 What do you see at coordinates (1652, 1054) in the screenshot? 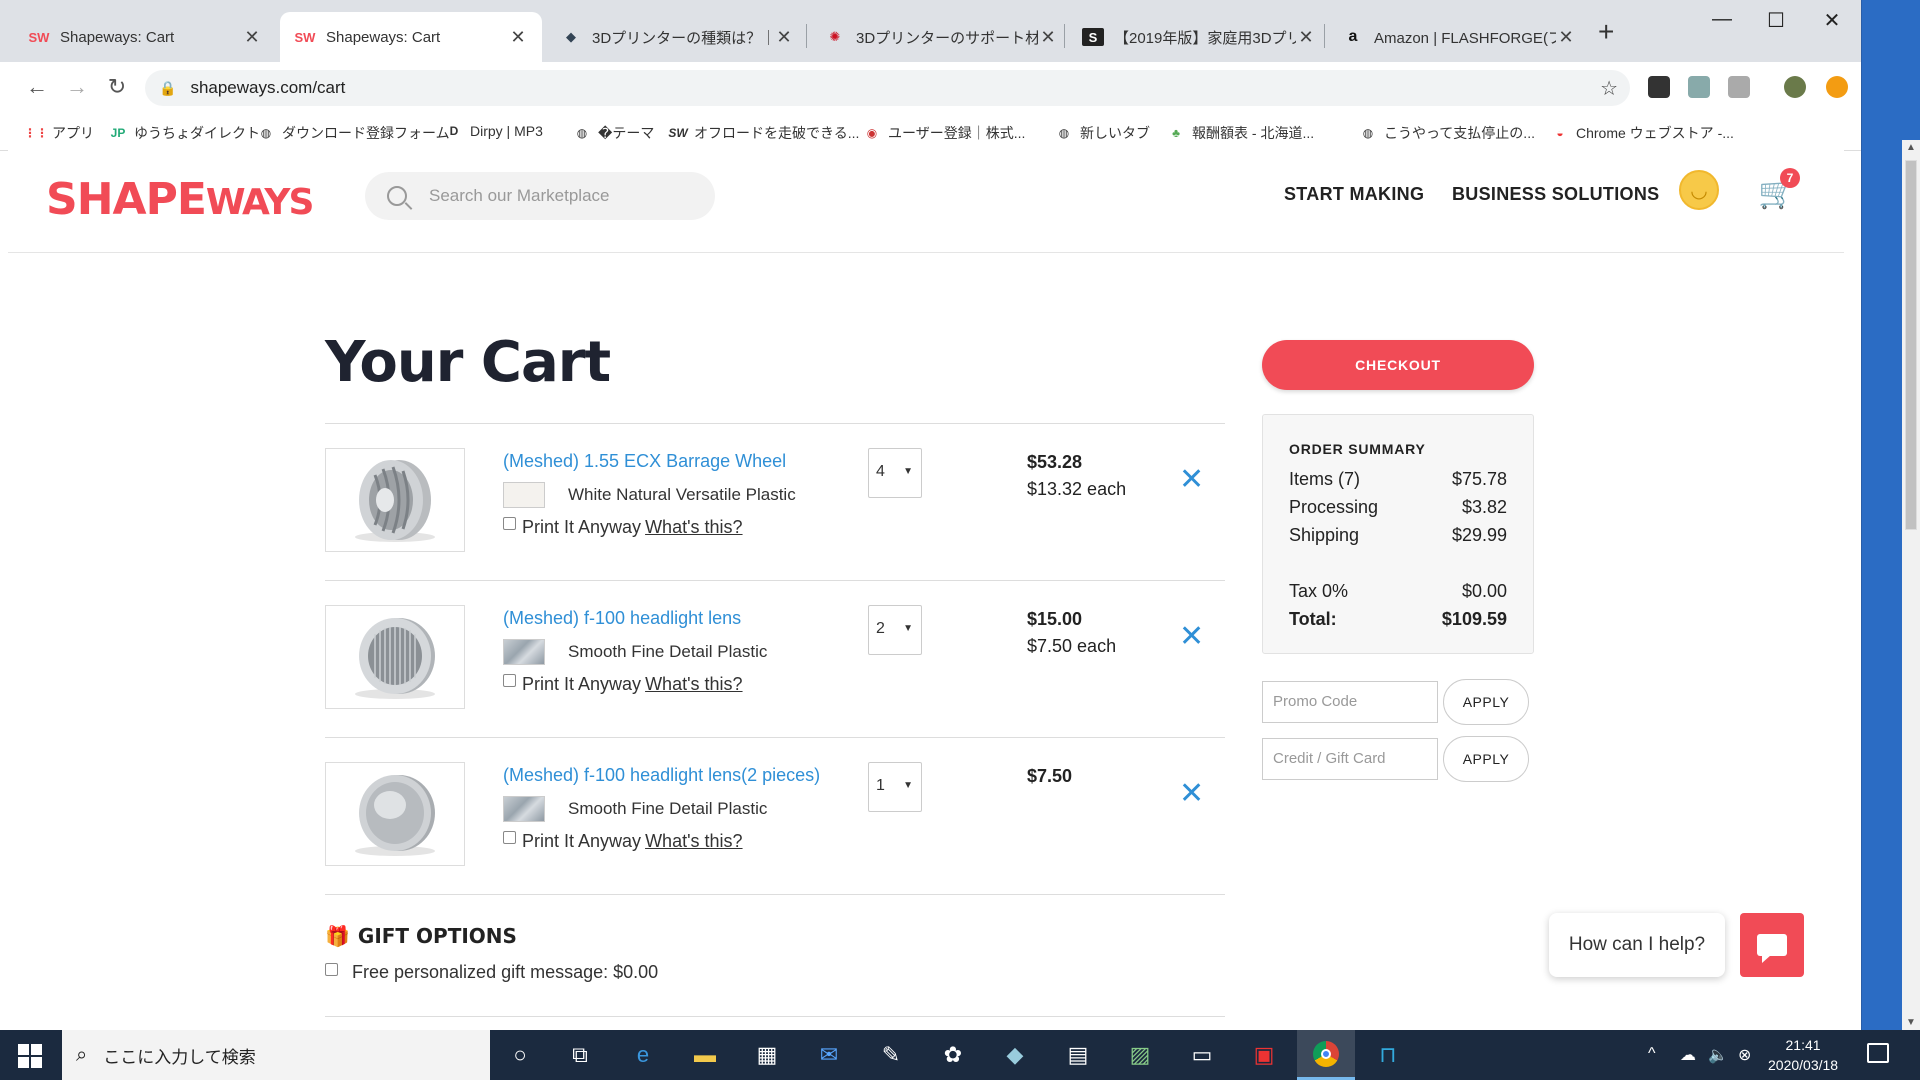
I see `chevron-up-icon: ^` at bounding box center [1652, 1054].